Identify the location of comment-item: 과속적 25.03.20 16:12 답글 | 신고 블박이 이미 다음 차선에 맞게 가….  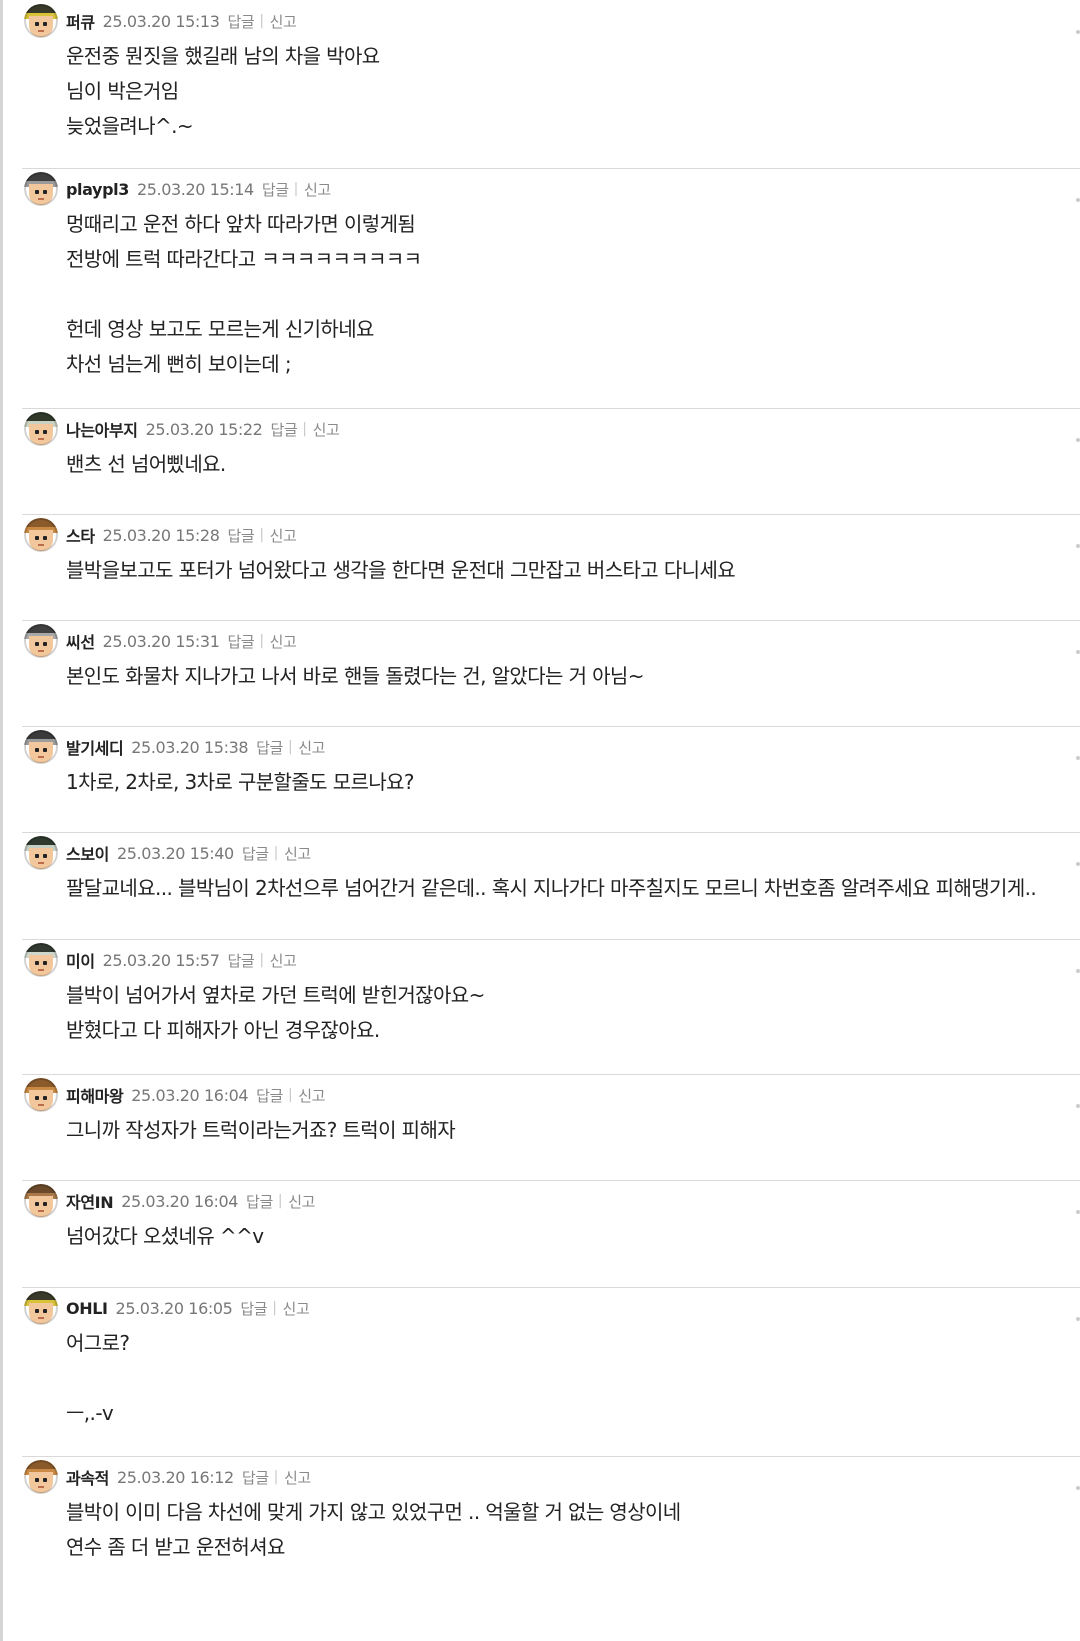
(552, 1512).